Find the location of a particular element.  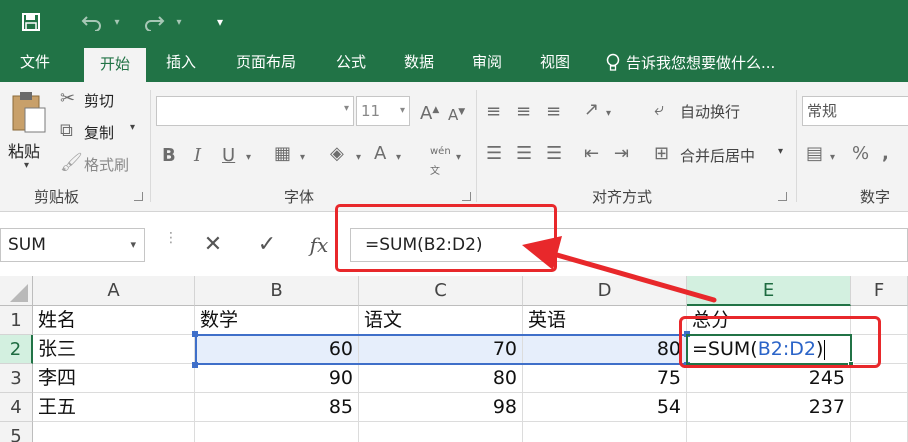

row-header-2: 2 is located at coordinates (16, 349).